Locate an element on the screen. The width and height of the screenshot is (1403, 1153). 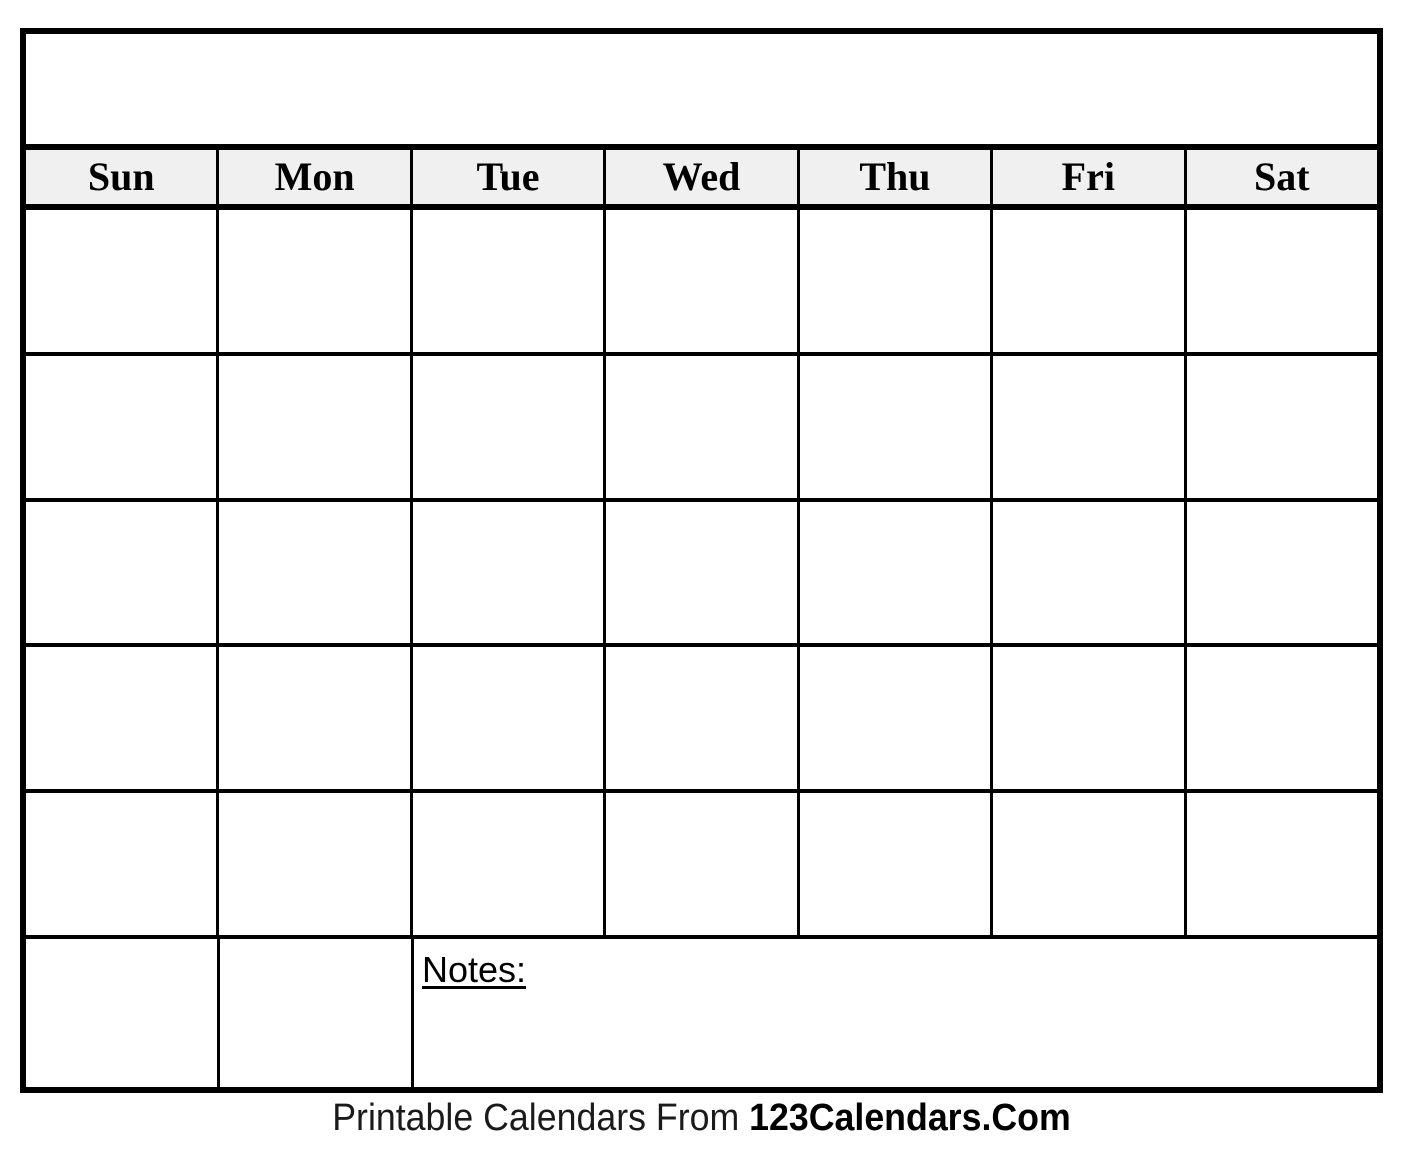
footer-brand: 123Calendars.Com is located at coordinates (910, 1118).